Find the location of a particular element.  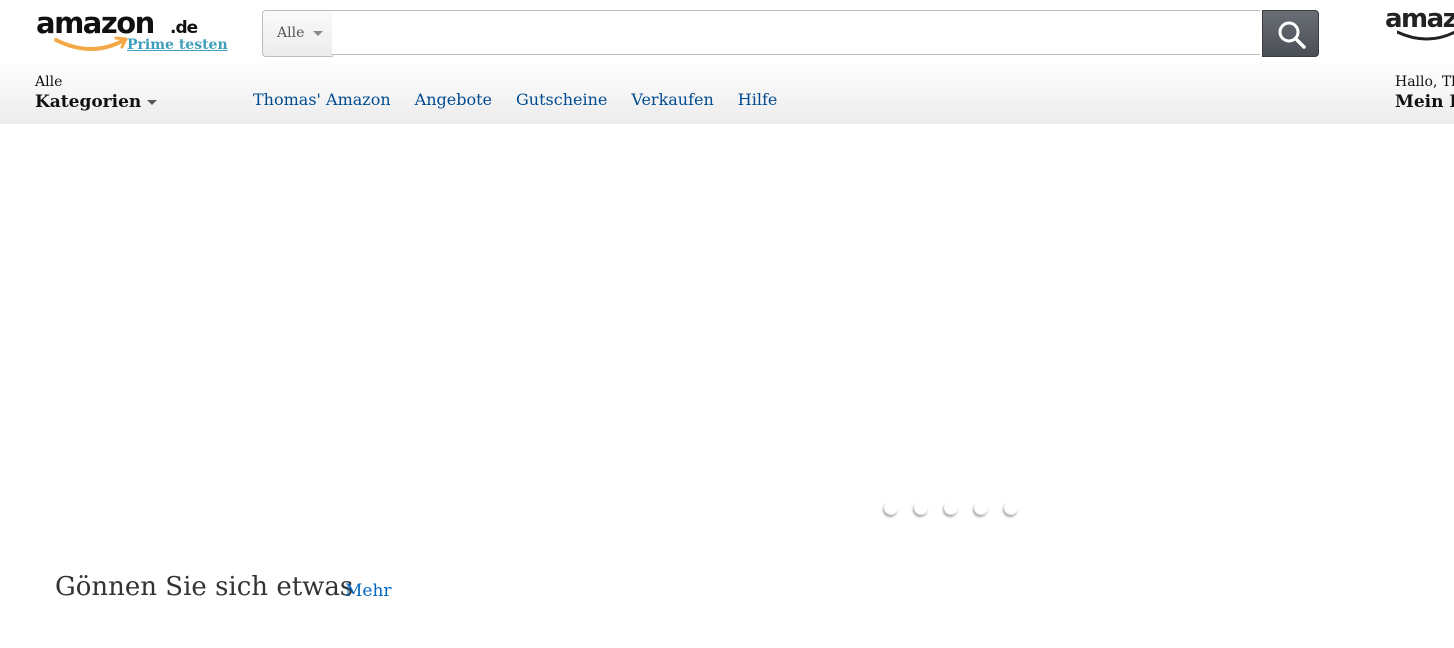

search-button is located at coordinates (1290, 33).